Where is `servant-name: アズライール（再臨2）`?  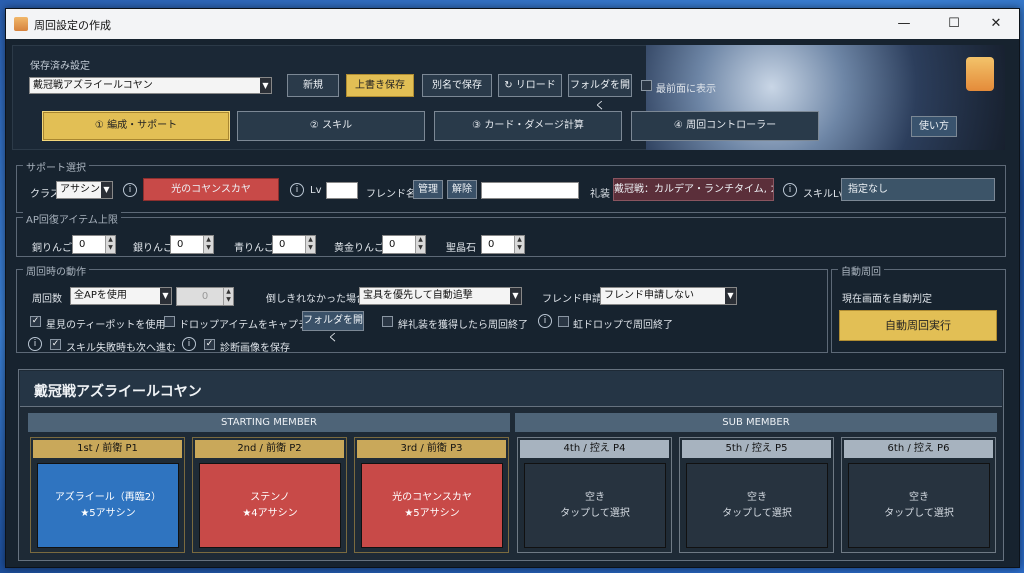 servant-name: アズライール（再臨2） is located at coordinates (108, 497).